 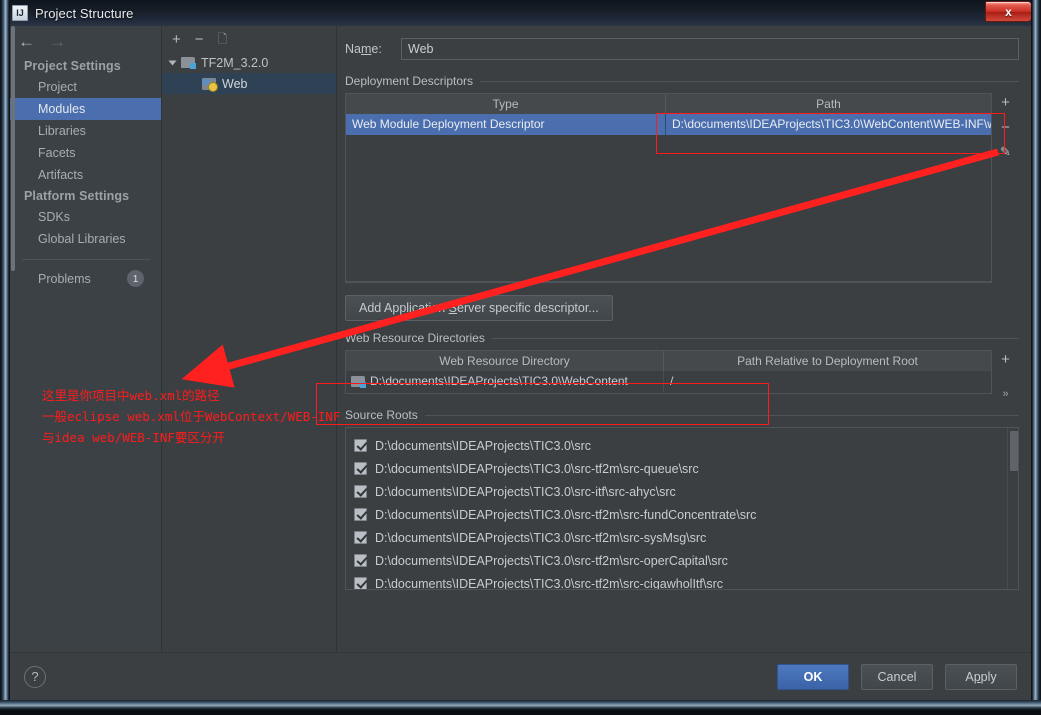 I want to click on help-button: ?, so click(x=35, y=676).